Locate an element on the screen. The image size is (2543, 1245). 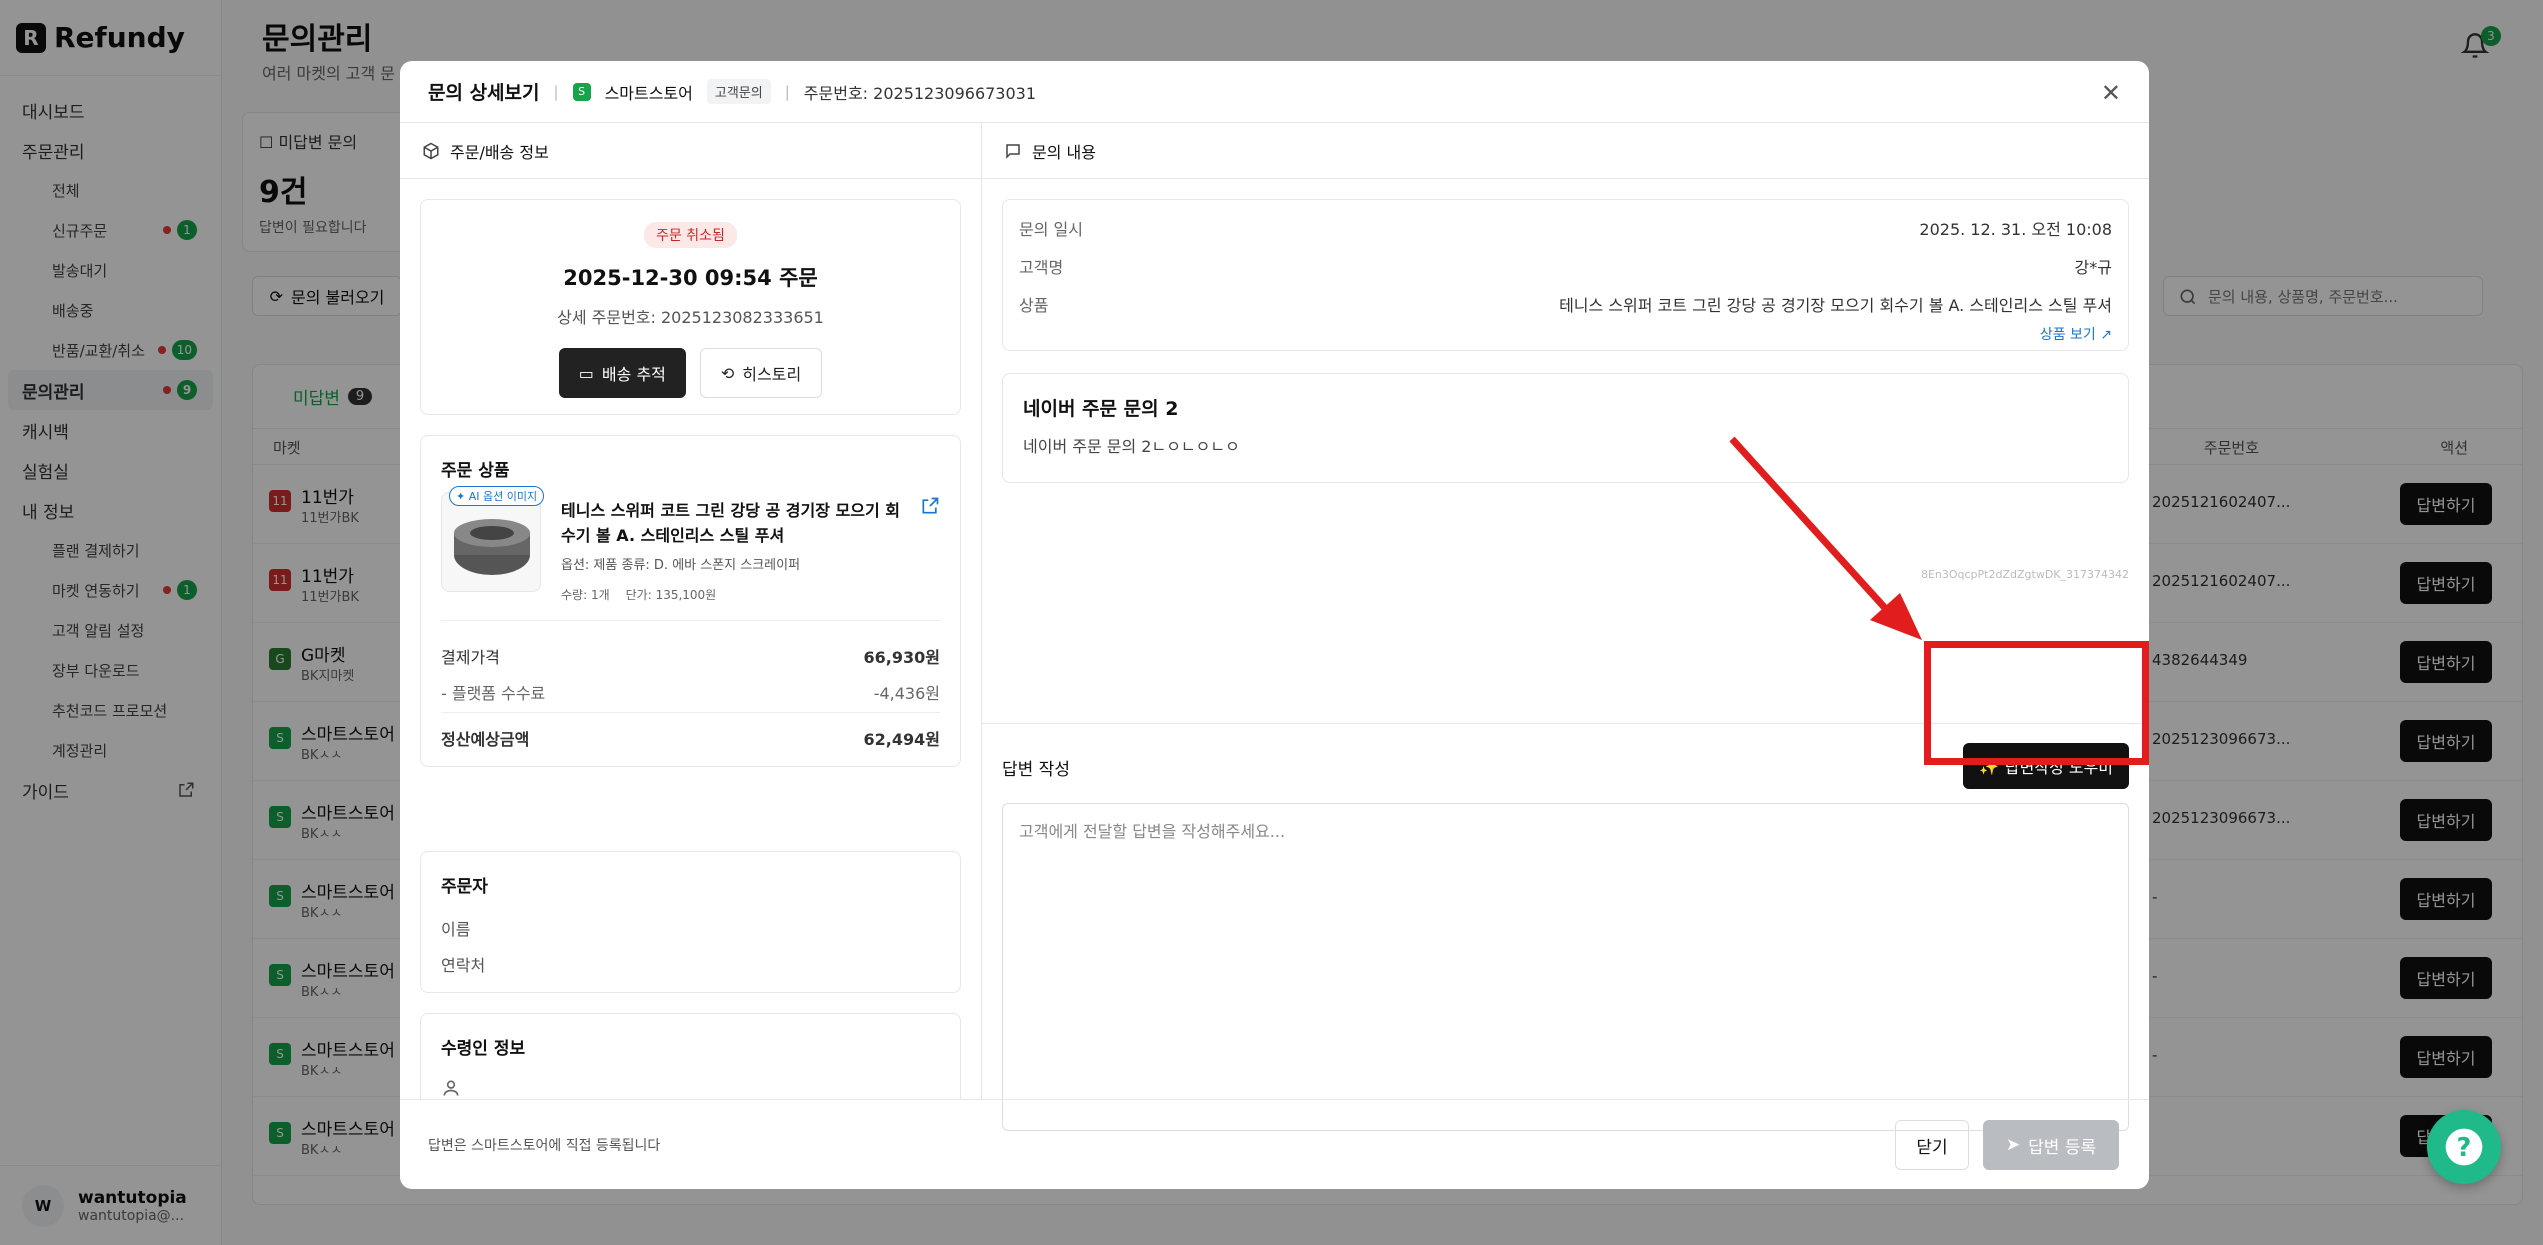
annotation-highlight-box is located at coordinates (2036, 703).